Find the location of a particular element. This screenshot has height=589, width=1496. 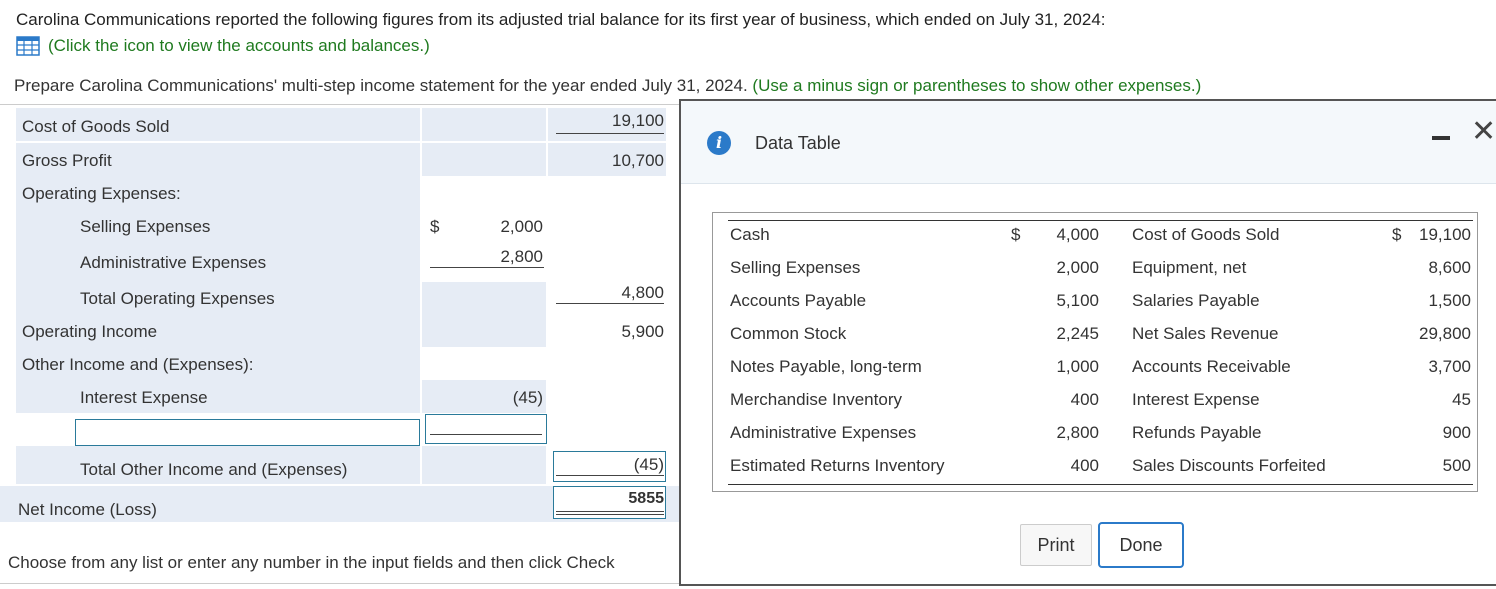

cogs-value: 19,100 is located at coordinates (610, 121).